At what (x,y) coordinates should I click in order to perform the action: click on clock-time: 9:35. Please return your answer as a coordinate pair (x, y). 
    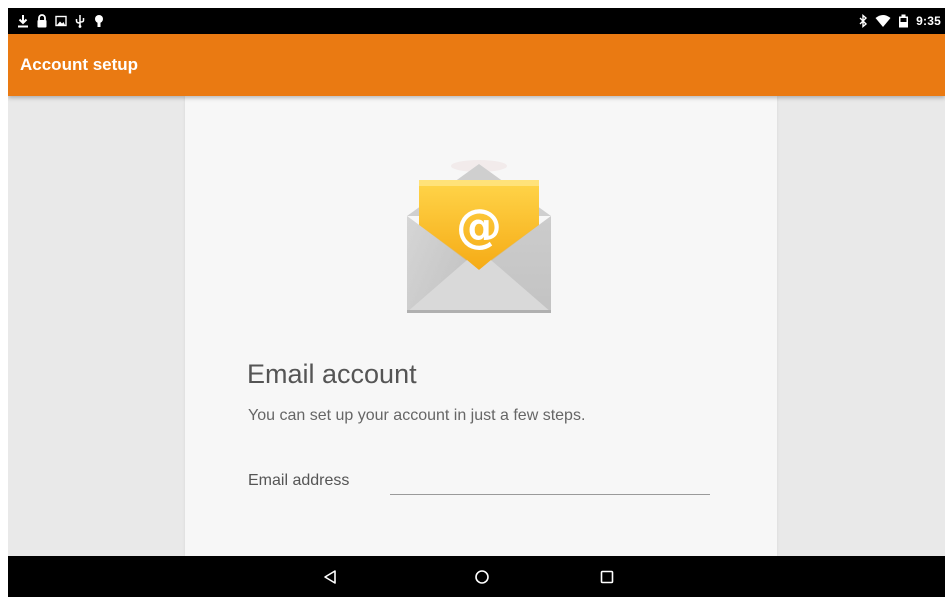
    Looking at the image, I should click on (928, 21).